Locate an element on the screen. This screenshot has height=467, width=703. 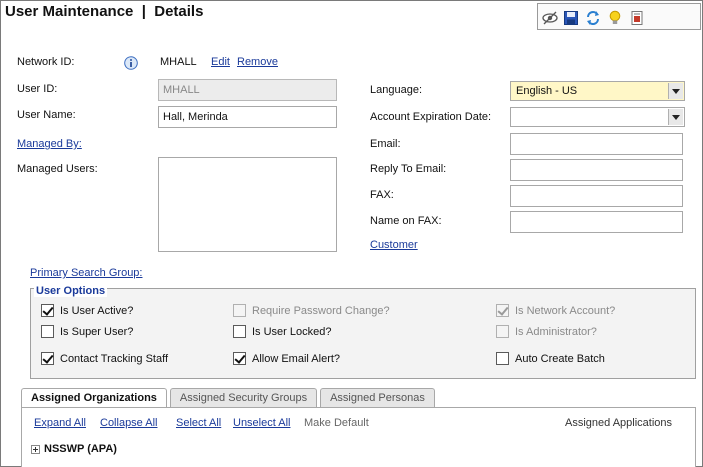
report-icon is located at coordinates (637, 18).